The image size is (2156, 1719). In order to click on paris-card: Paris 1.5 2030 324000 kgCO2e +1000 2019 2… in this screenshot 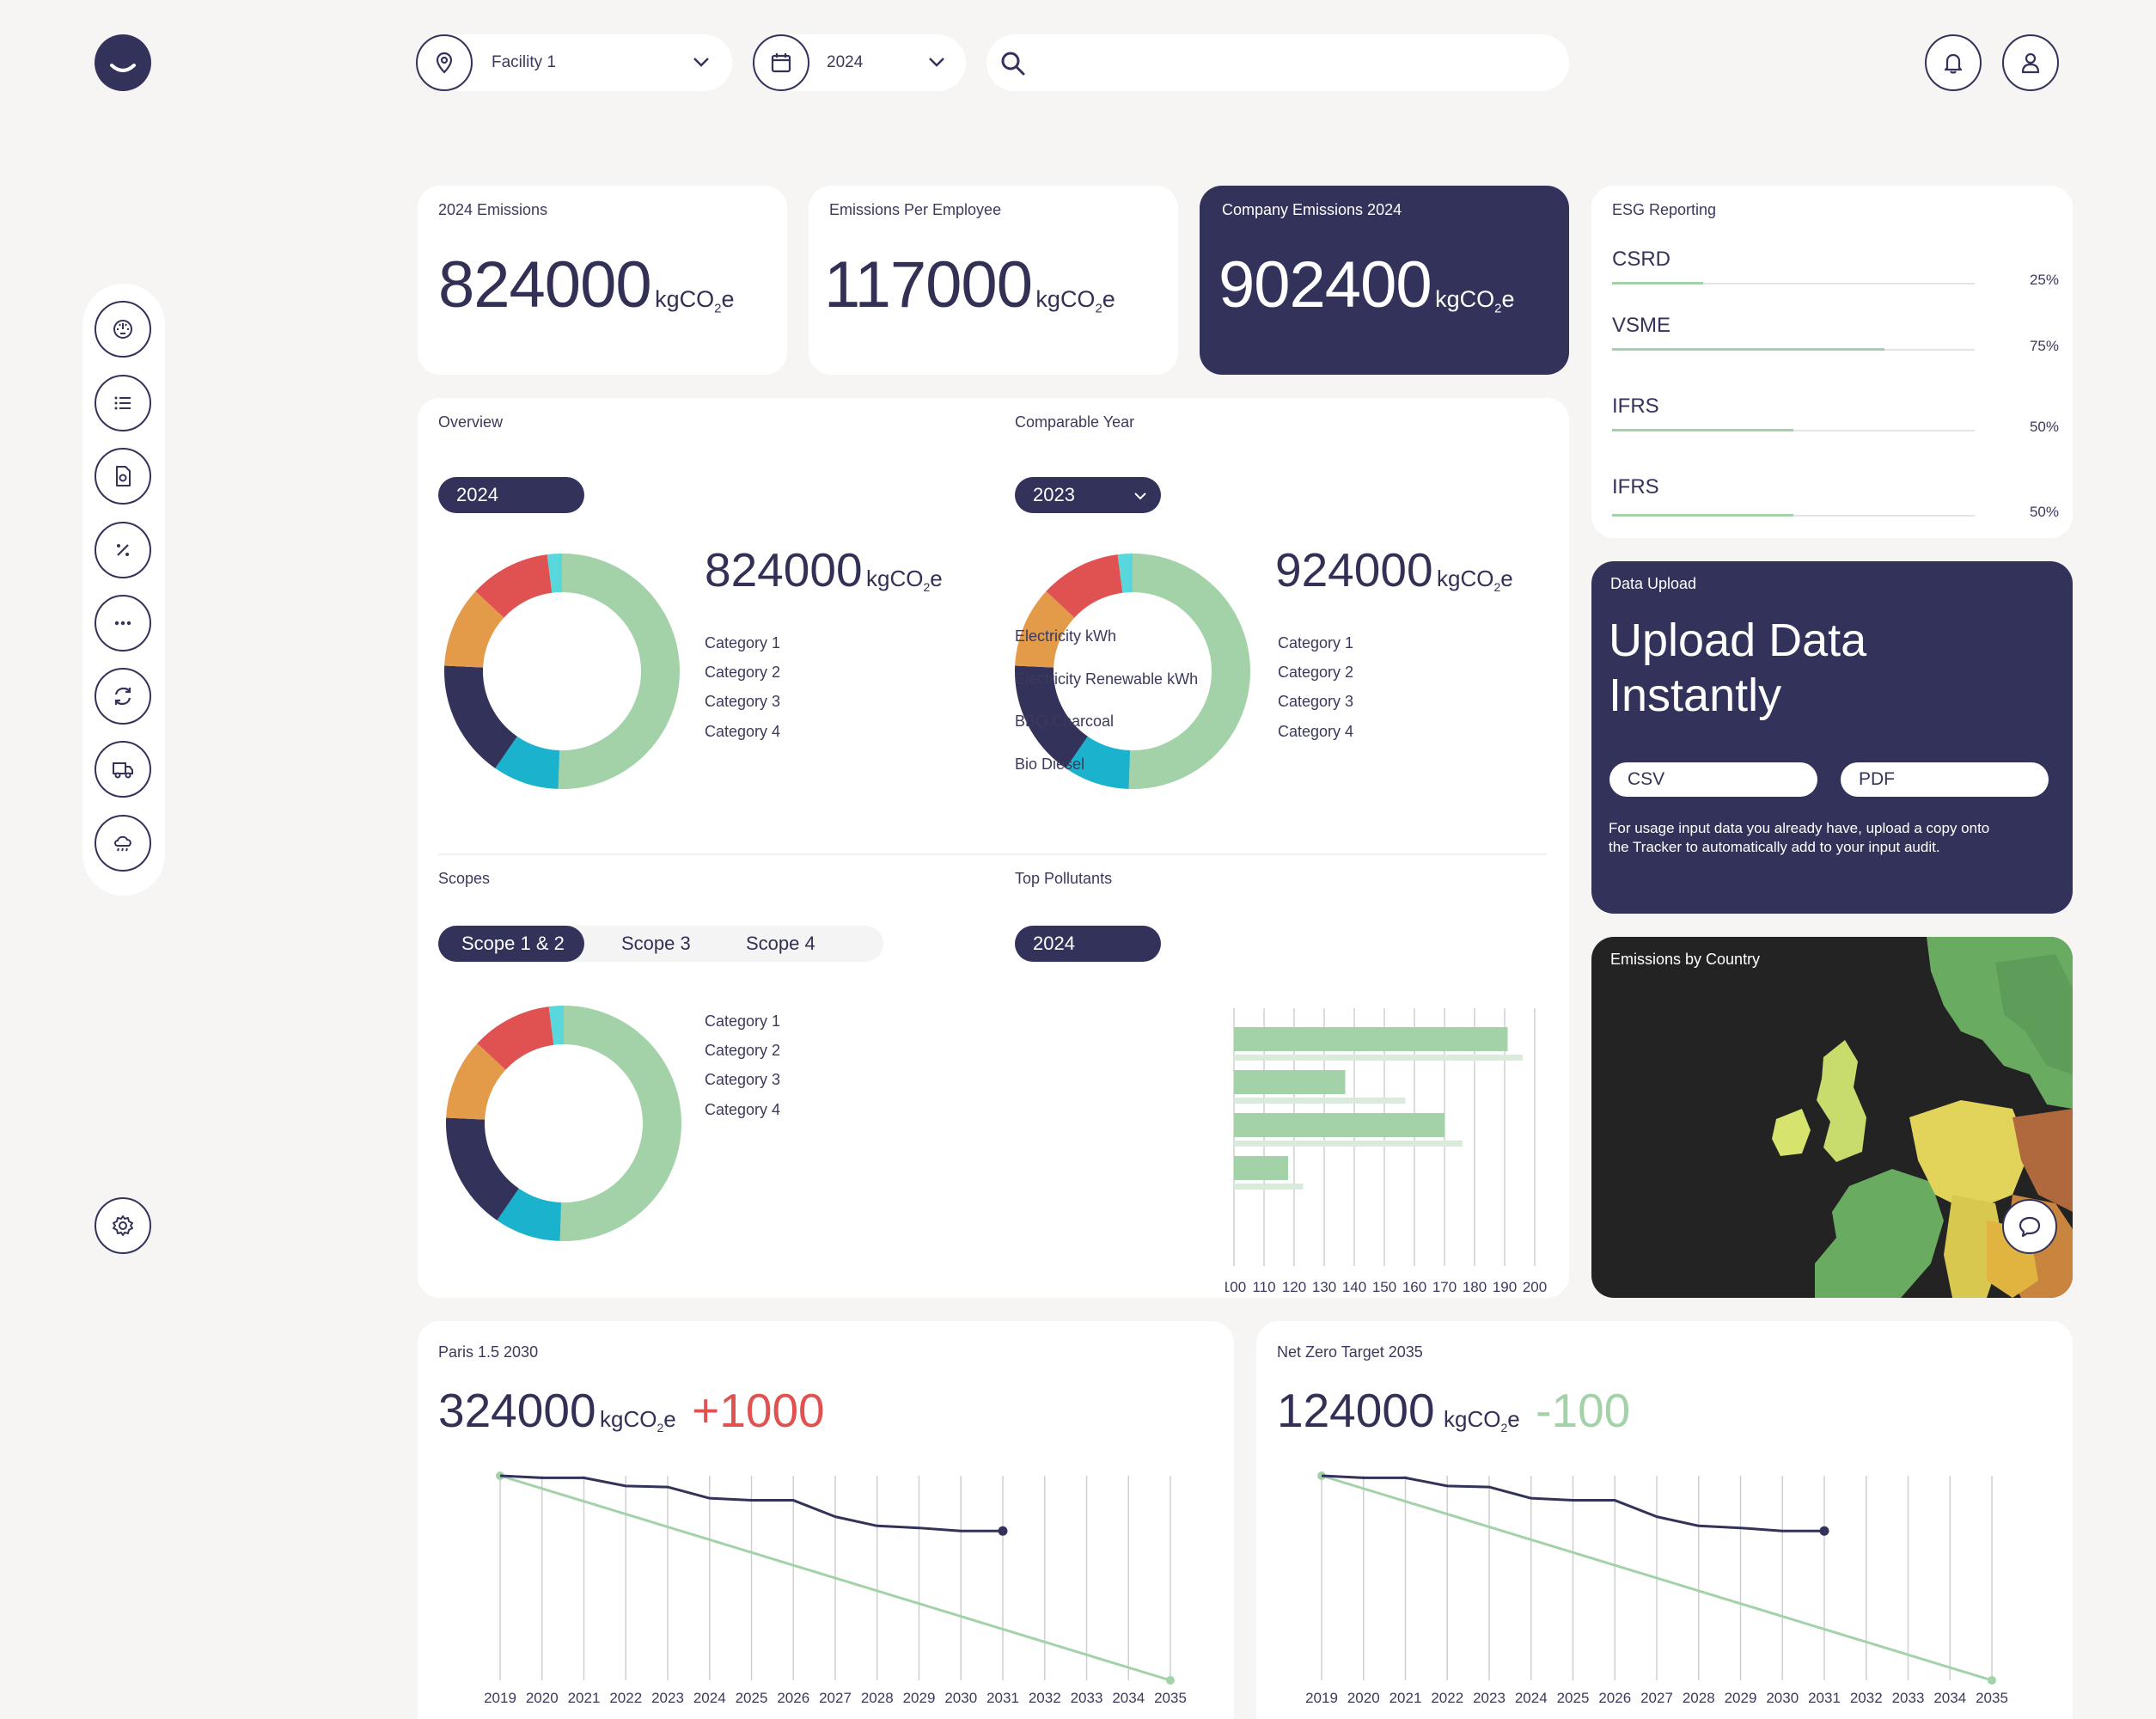, I will do `click(826, 1520)`.